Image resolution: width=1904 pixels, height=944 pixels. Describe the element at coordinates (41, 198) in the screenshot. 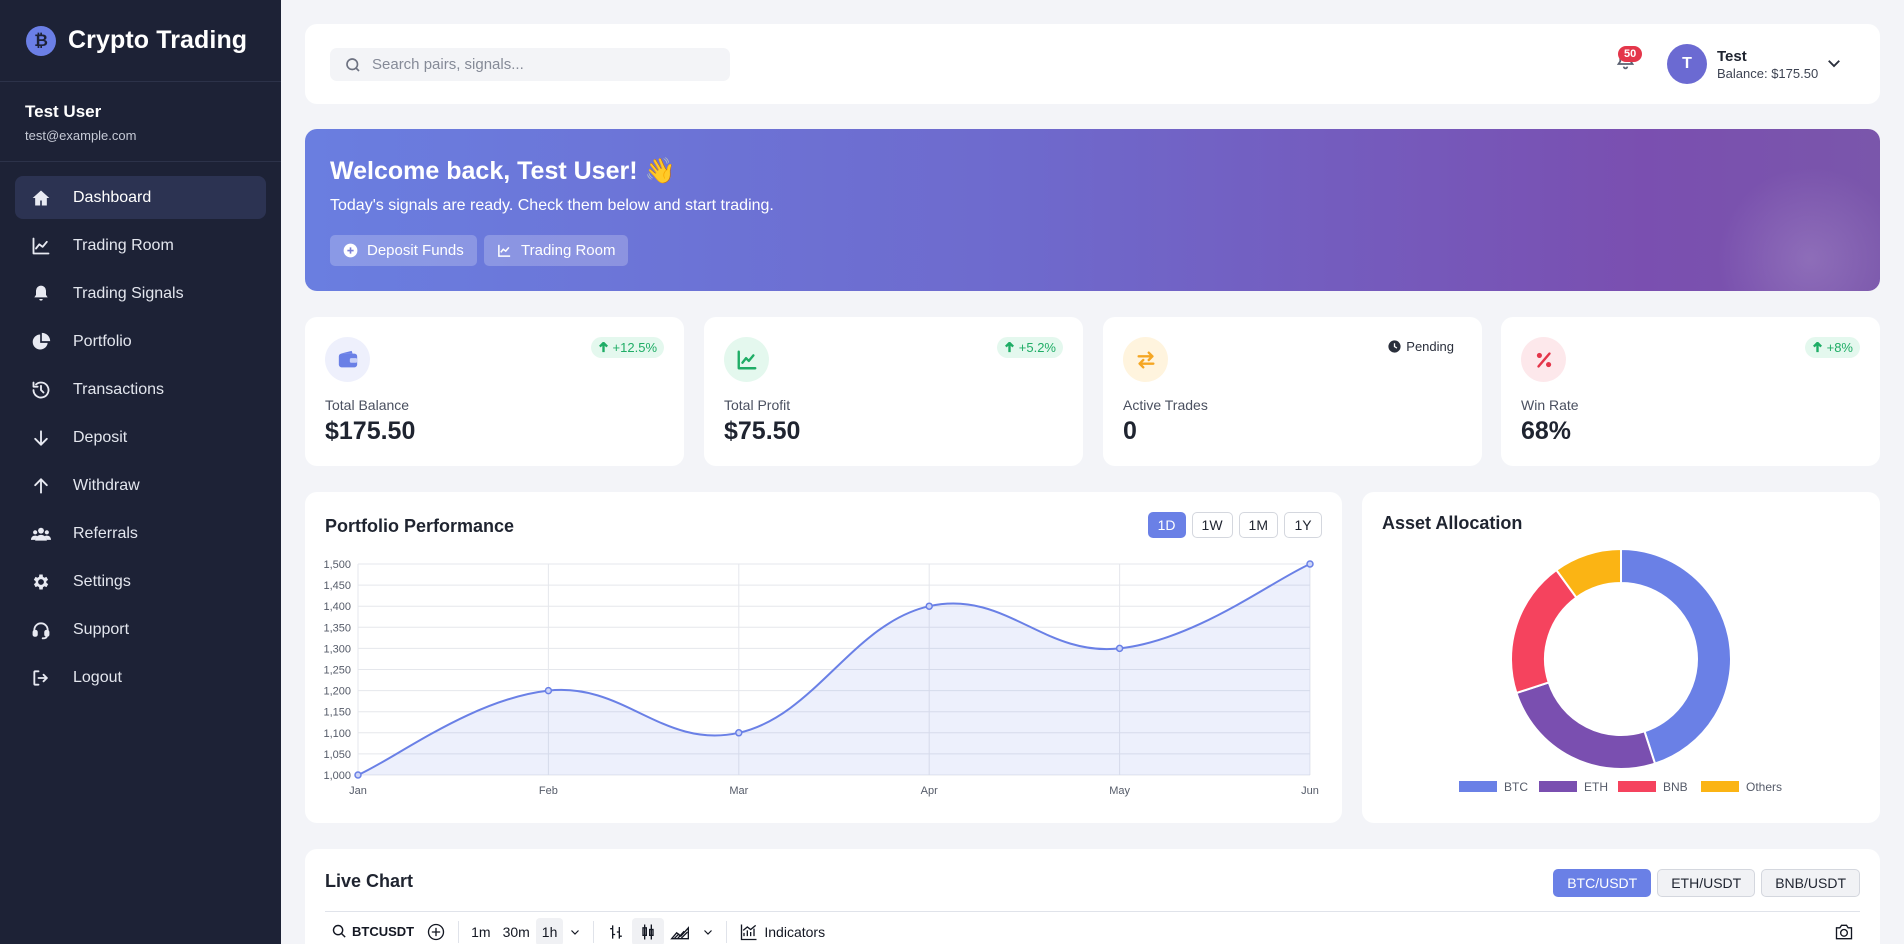

I see `home-icon` at that location.